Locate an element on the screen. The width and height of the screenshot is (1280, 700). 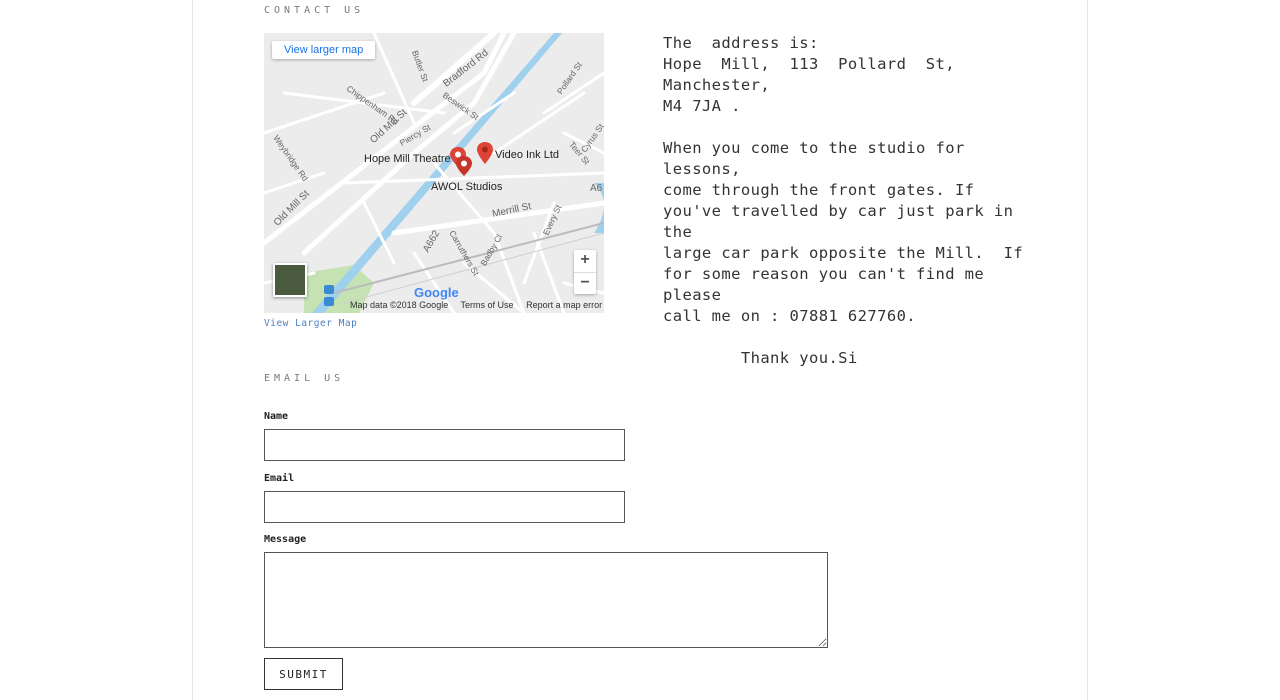
view-larger-map-link: View Larger Map is located at coordinates (310, 323).